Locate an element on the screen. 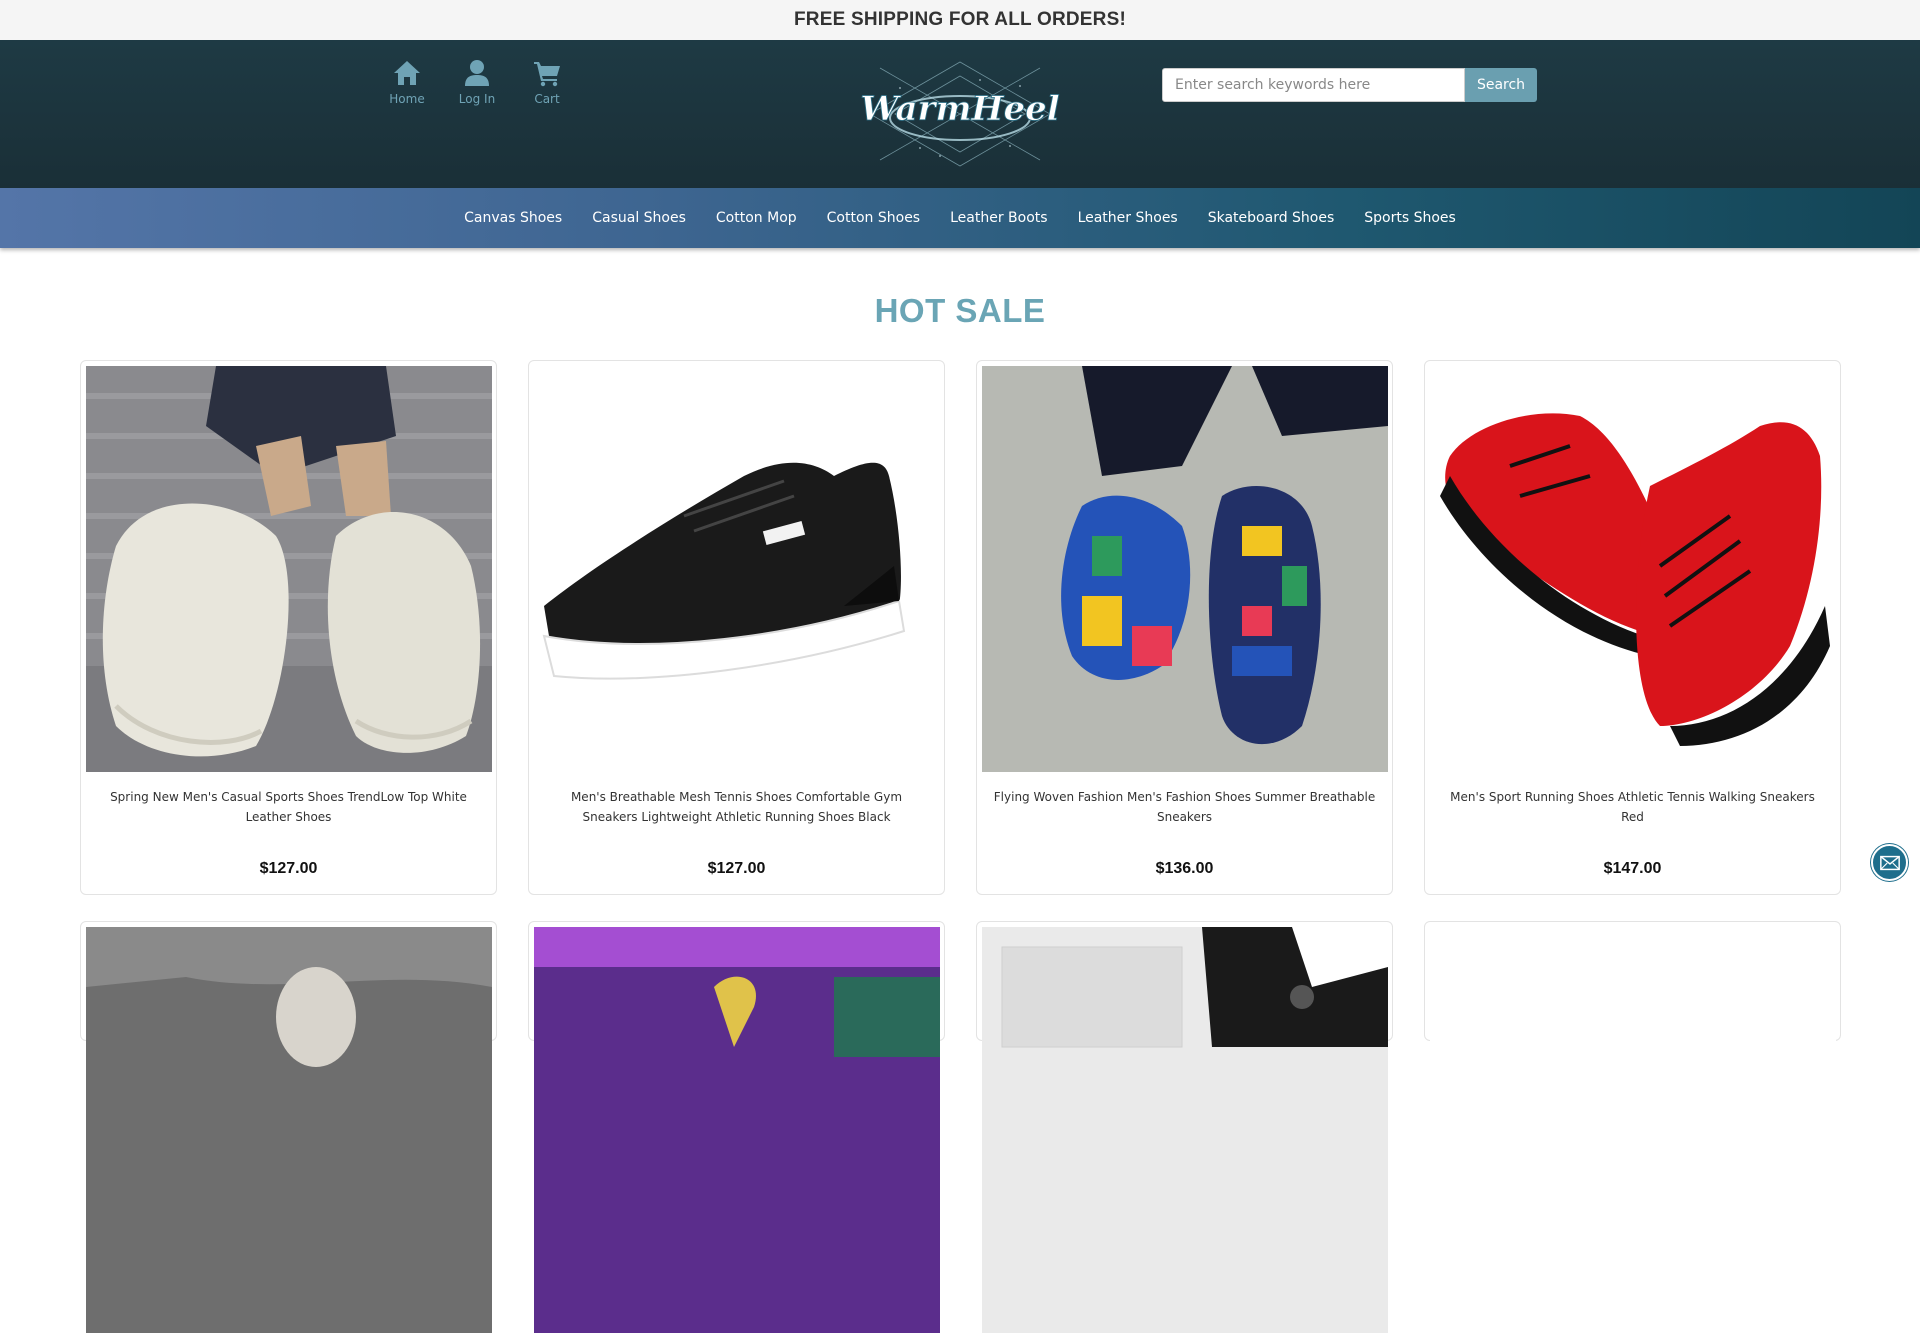 This screenshot has height=1333, width=1920. nav-cart: Cart is located at coordinates (547, 82).